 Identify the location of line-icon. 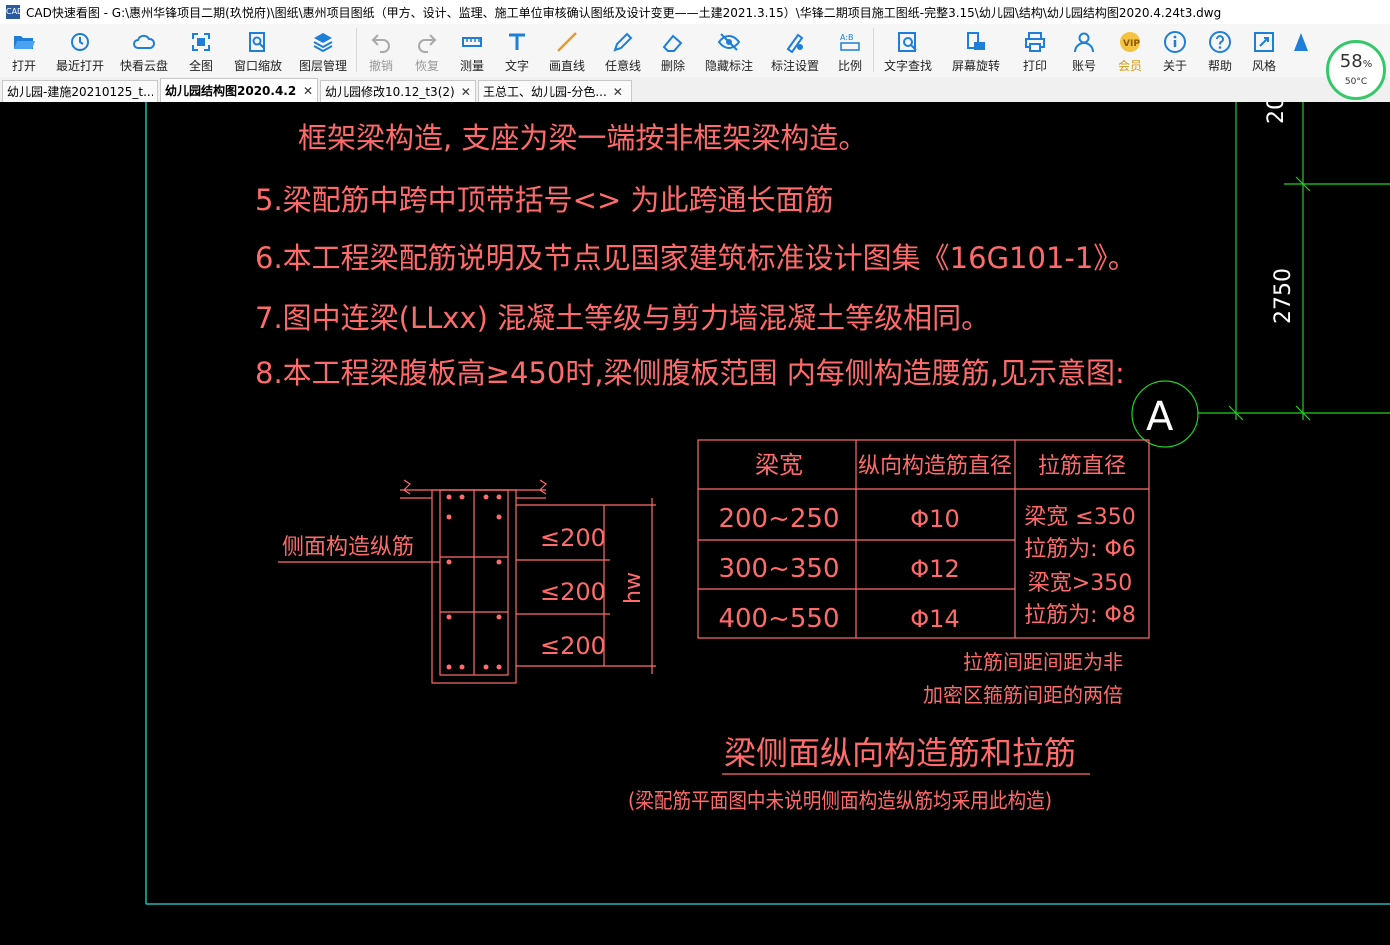
(567, 42).